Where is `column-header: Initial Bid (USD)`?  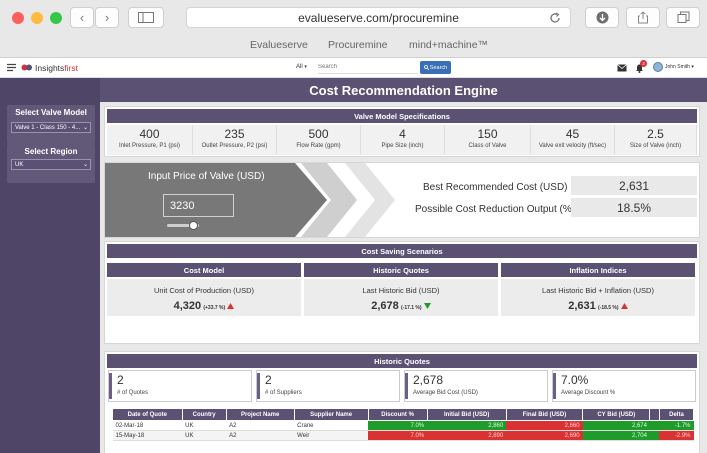
column-header: Initial Bid (USD) is located at coordinates (466, 414).